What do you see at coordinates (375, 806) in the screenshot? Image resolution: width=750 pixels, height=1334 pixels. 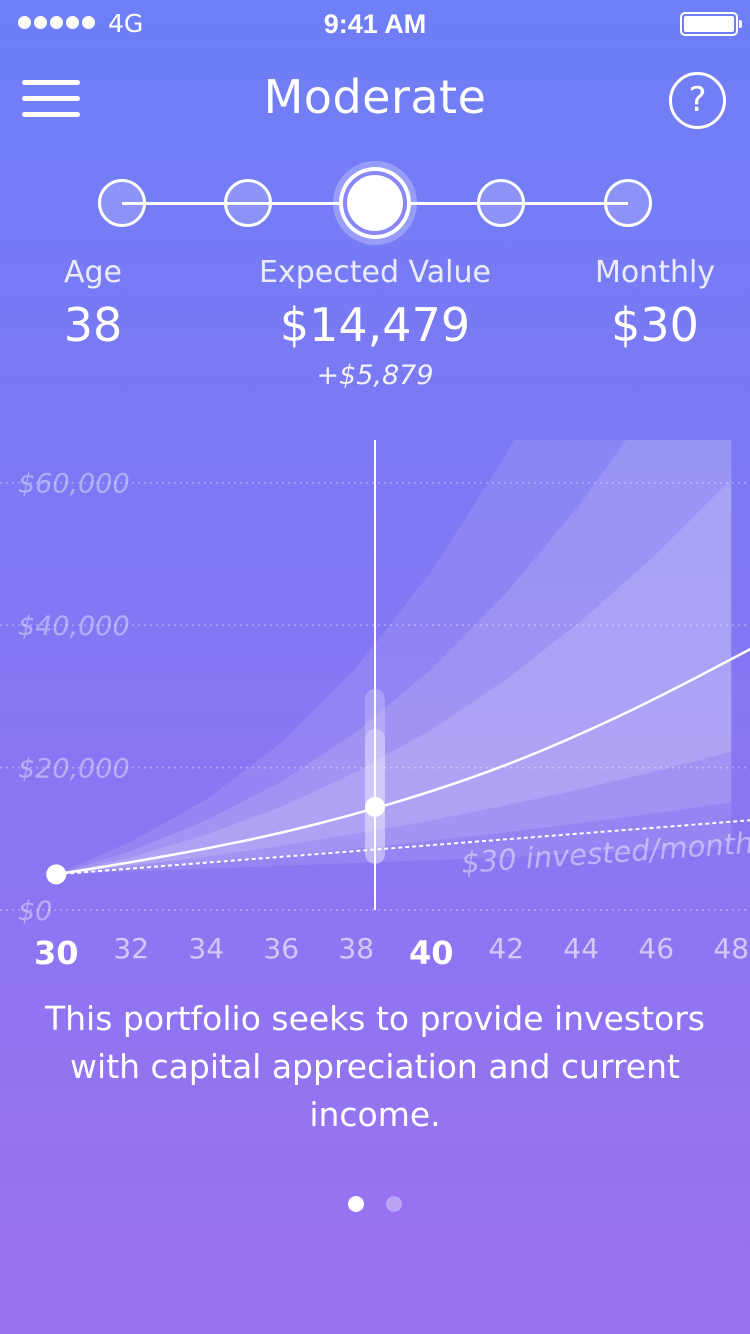 I see `cursor-point` at bounding box center [375, 806].